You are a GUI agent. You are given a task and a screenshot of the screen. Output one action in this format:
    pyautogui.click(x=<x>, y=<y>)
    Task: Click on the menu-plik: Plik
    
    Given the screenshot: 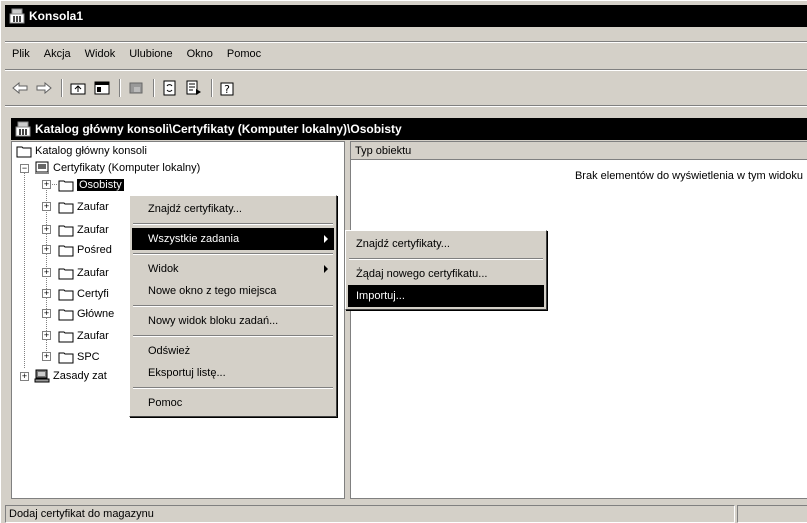 What is the action you would take?
    pyautogui.click(x=21, y=54)
    